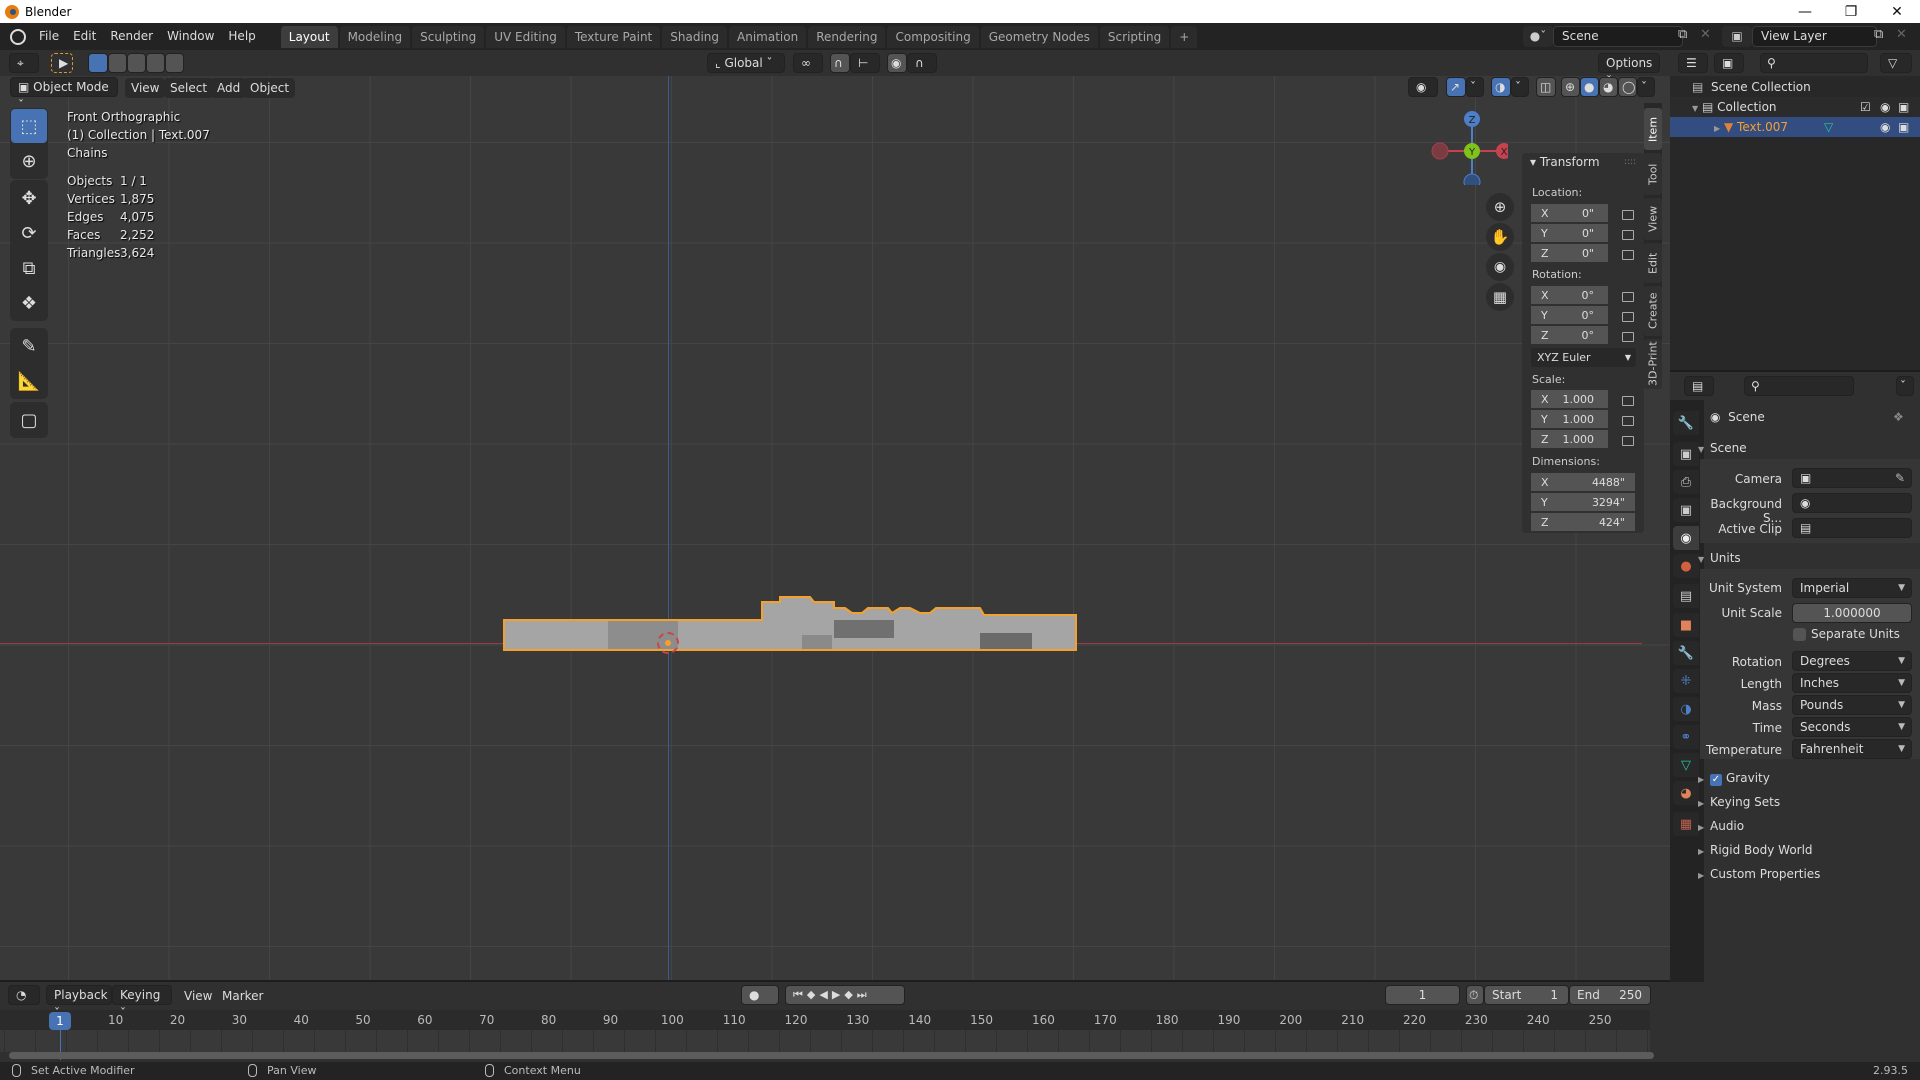 This screenshot has width=1920, height=1080. What do you see at coordinates (1423, 87) in the screenshot?
I see `visibility-selectability-icon: ◉` at bounding box center [1423, 87].